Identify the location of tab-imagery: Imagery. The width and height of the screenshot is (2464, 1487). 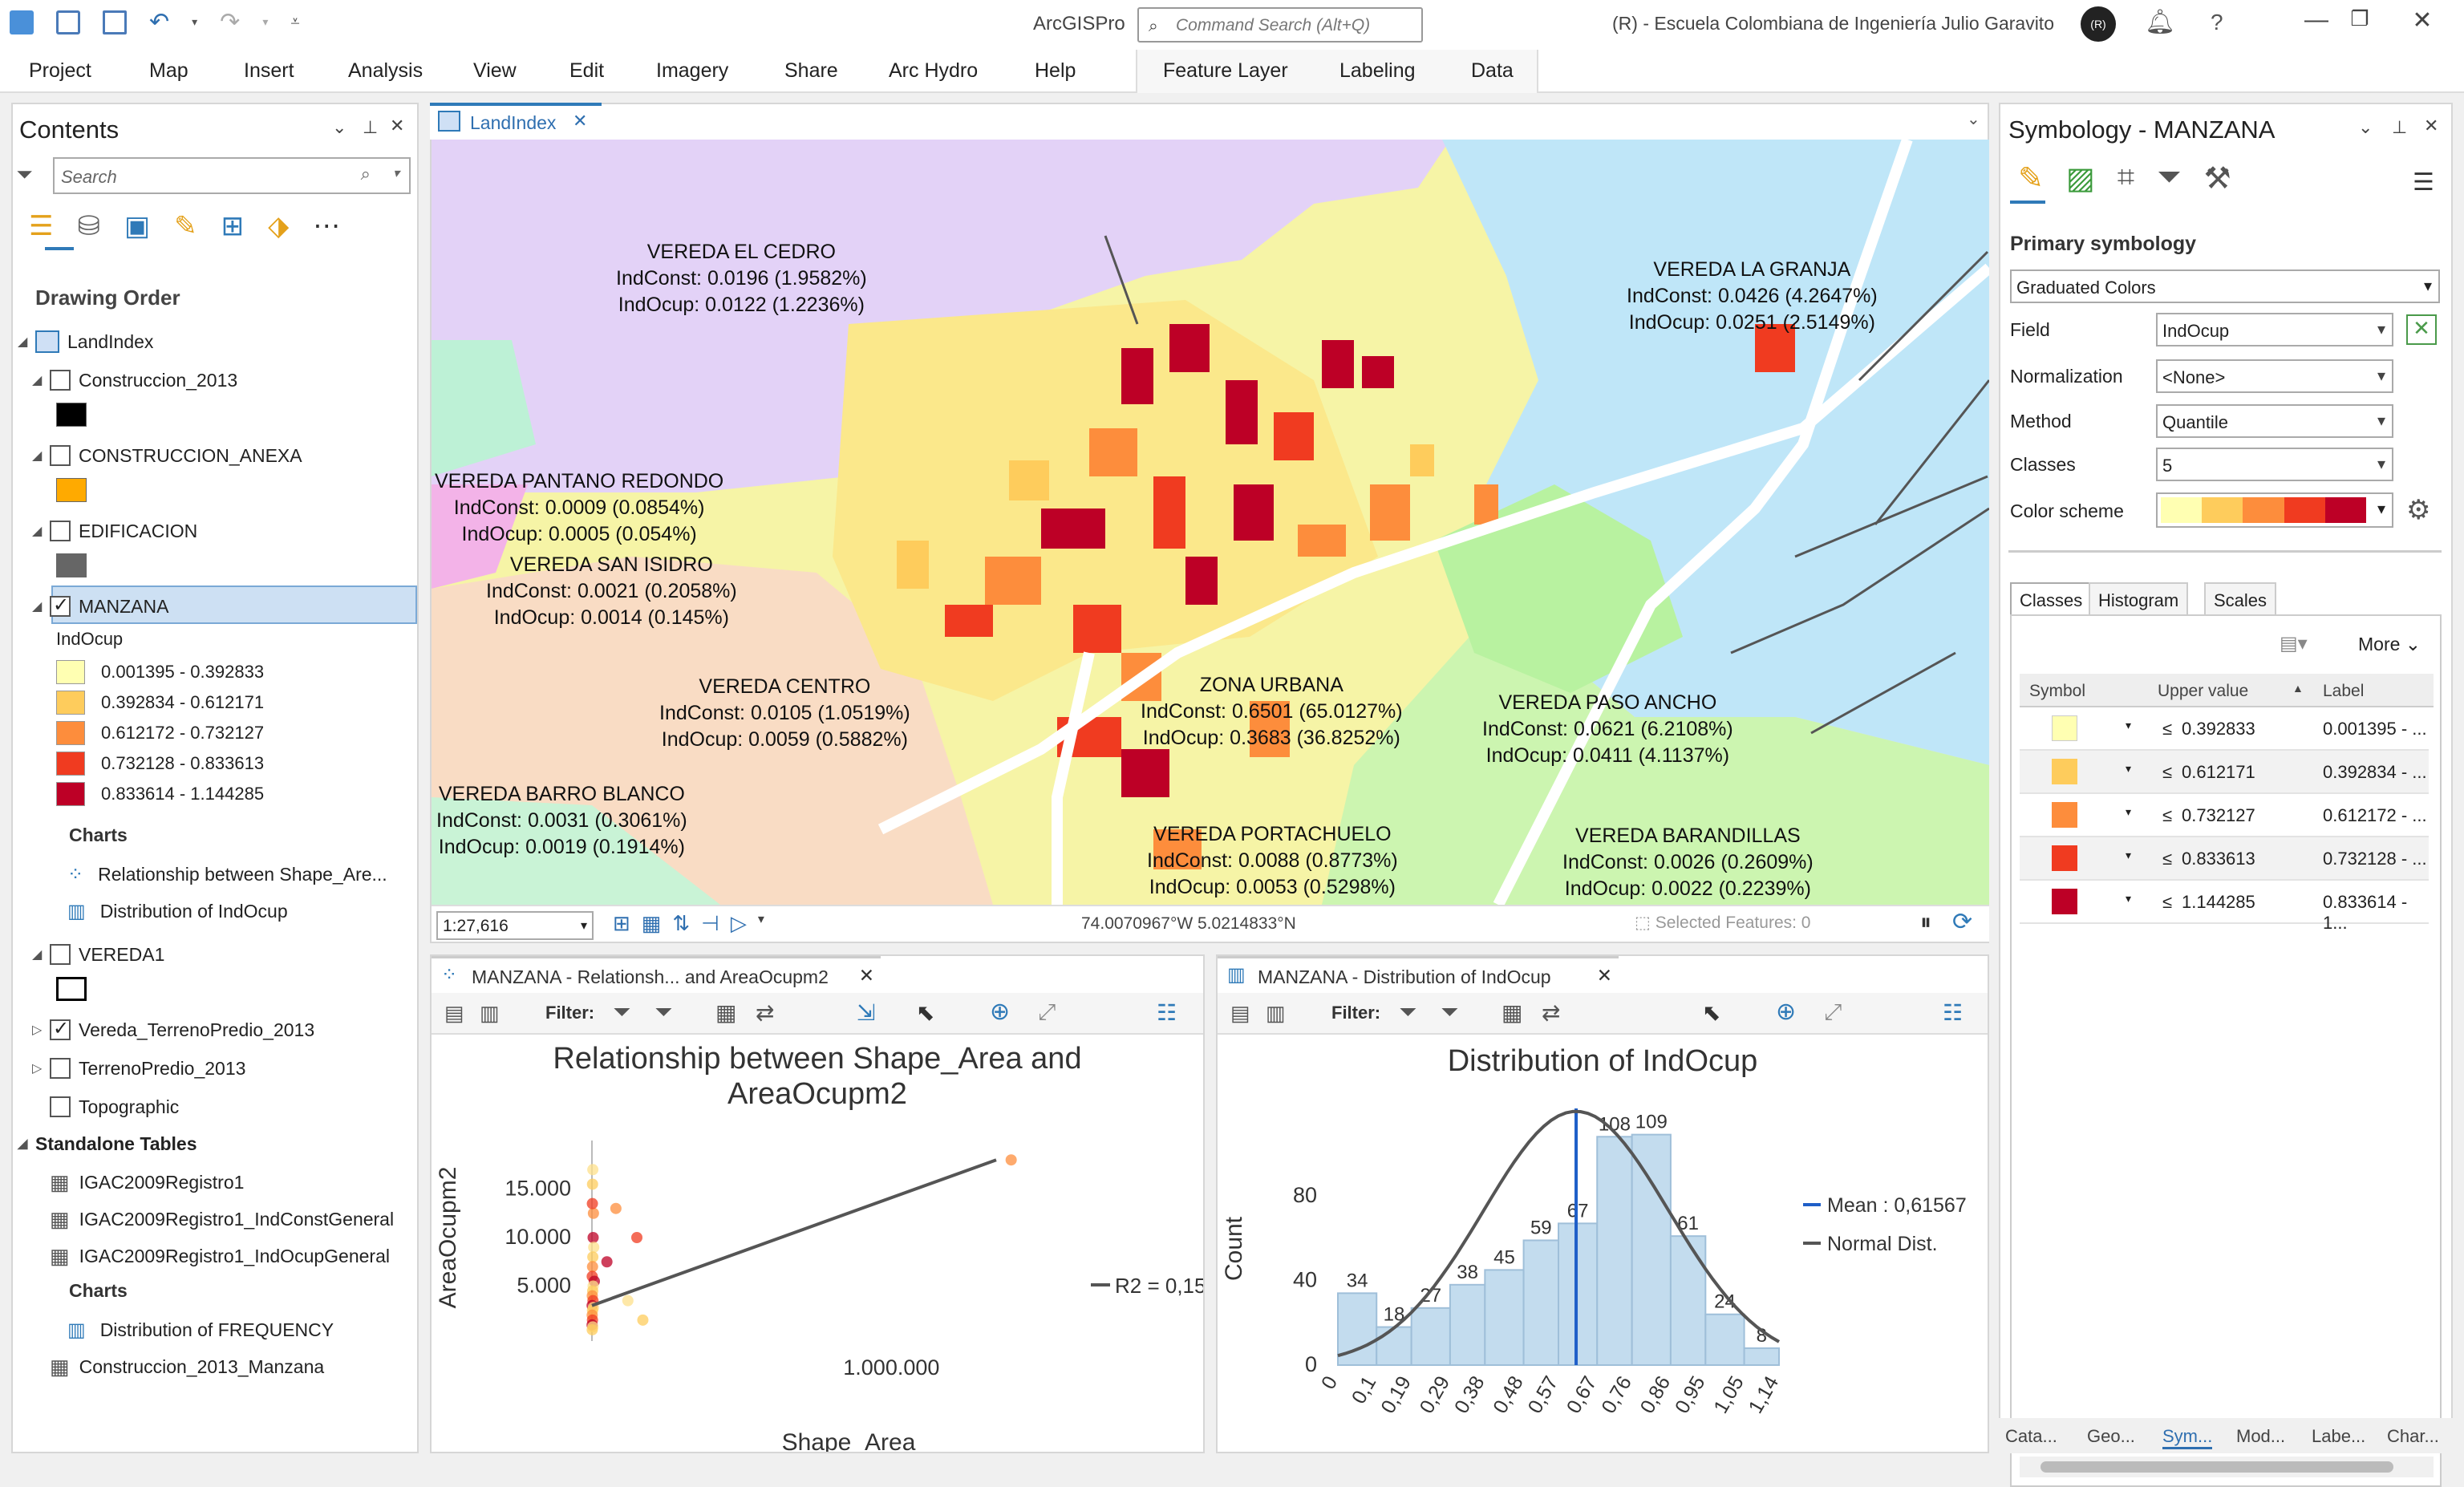
(692, 71).